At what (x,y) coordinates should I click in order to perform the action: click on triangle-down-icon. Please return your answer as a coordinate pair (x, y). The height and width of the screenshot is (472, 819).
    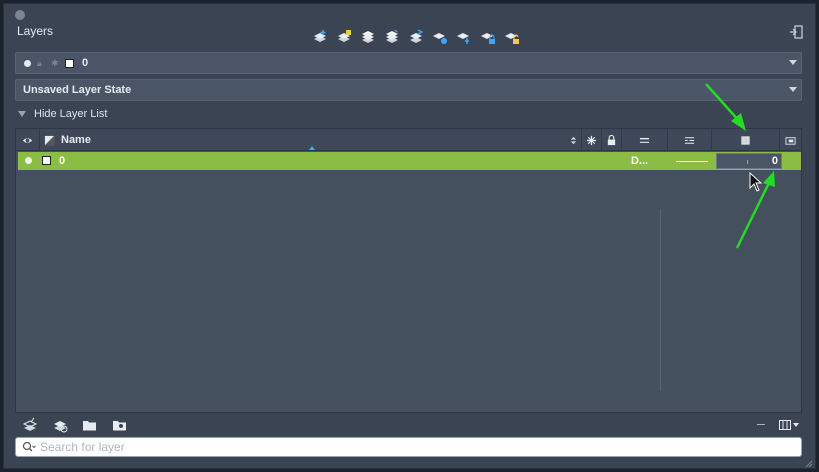
    Looking at the image, I should click on (22, 114).